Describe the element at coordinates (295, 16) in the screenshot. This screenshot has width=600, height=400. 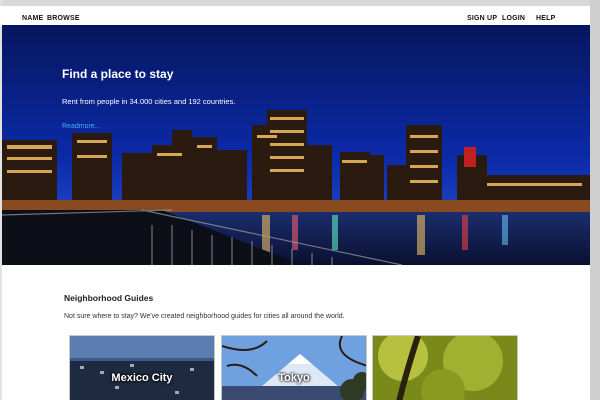
I see `top-navigation: NAME BROWSE SIGN UP LOGIN HELP` at that location.